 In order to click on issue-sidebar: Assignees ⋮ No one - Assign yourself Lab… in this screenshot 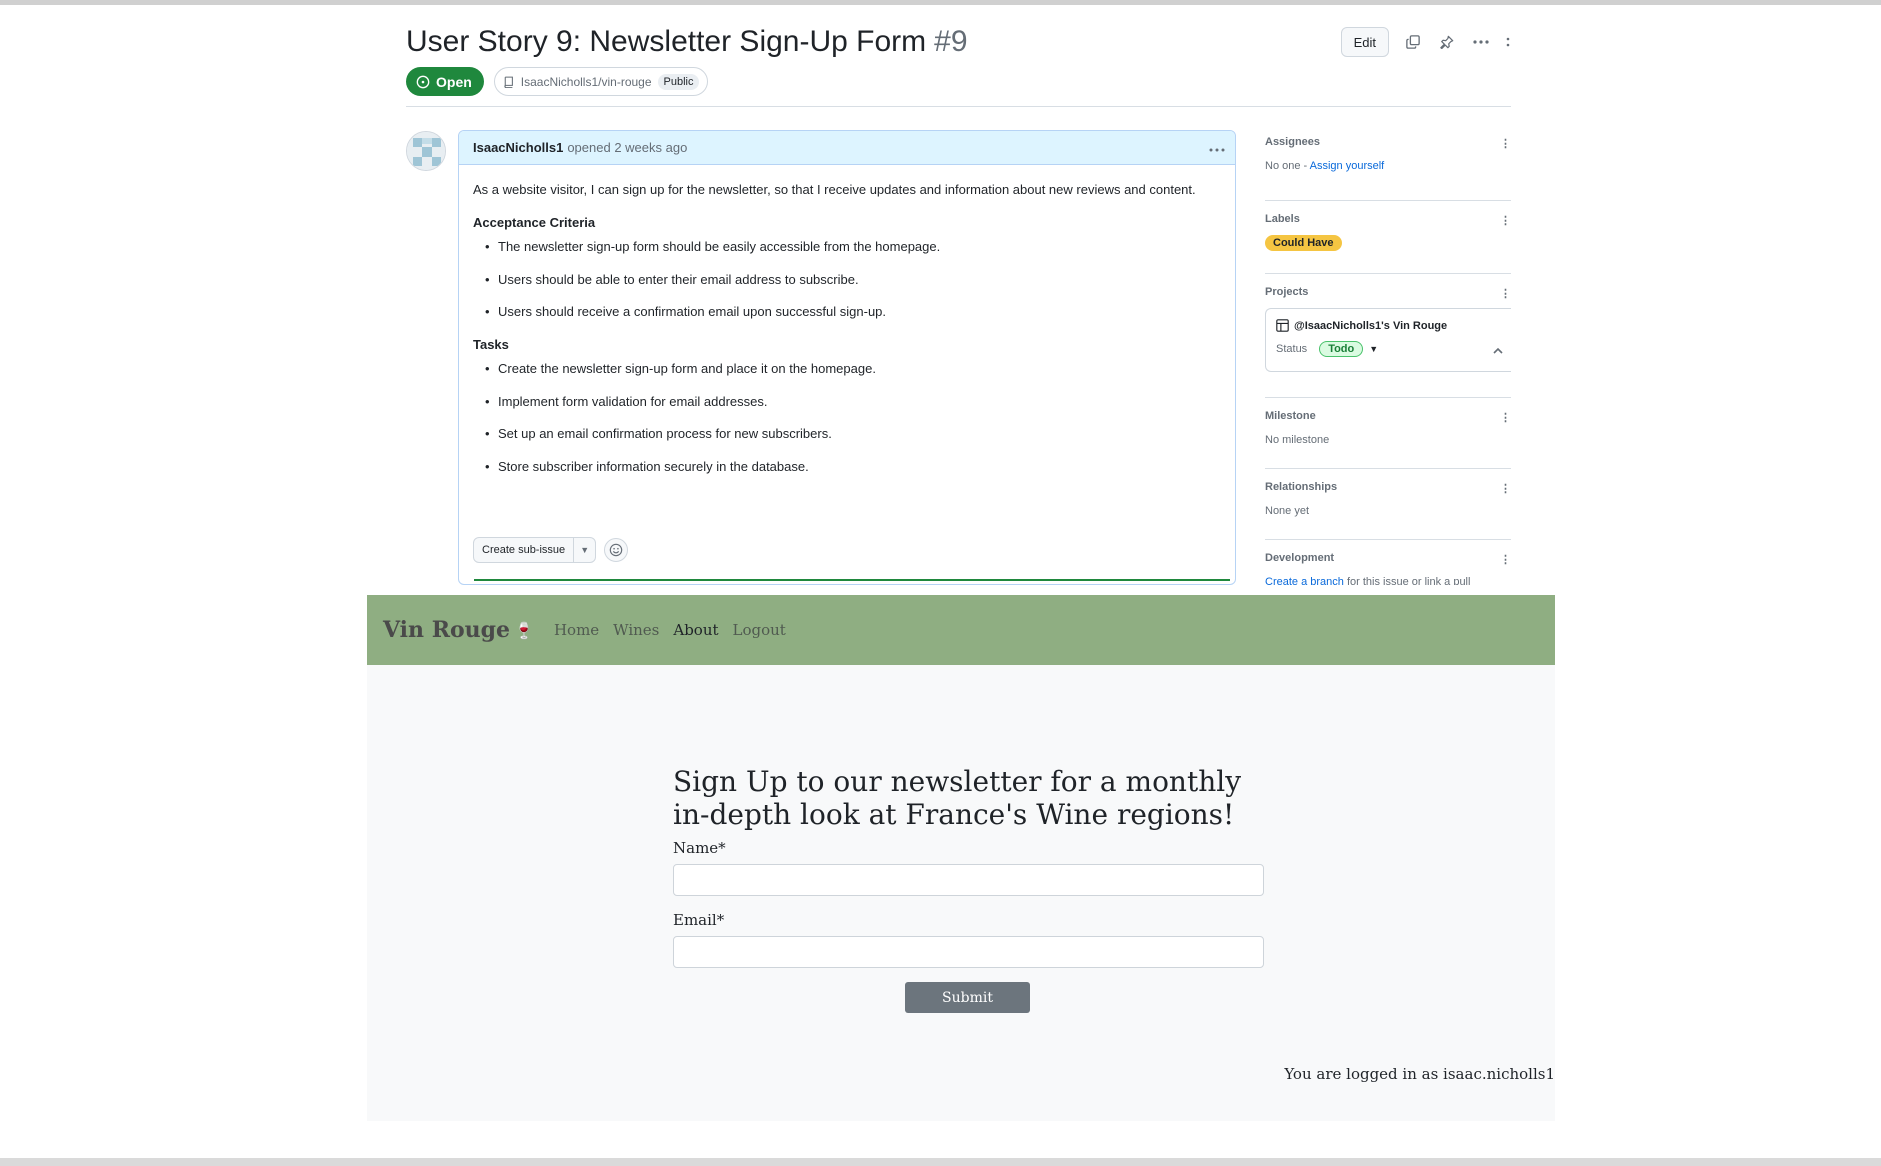, I will do `click(1388, 357)`.